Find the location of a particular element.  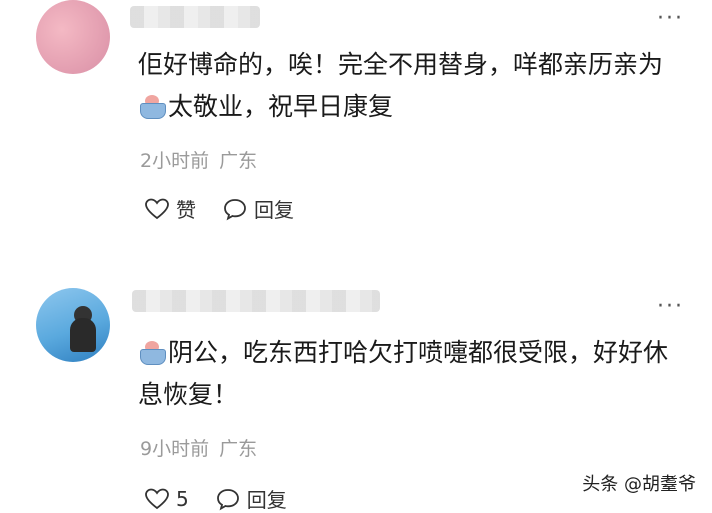

comment-meta: 2小时前 广东 is located at coordinates (198, 159).